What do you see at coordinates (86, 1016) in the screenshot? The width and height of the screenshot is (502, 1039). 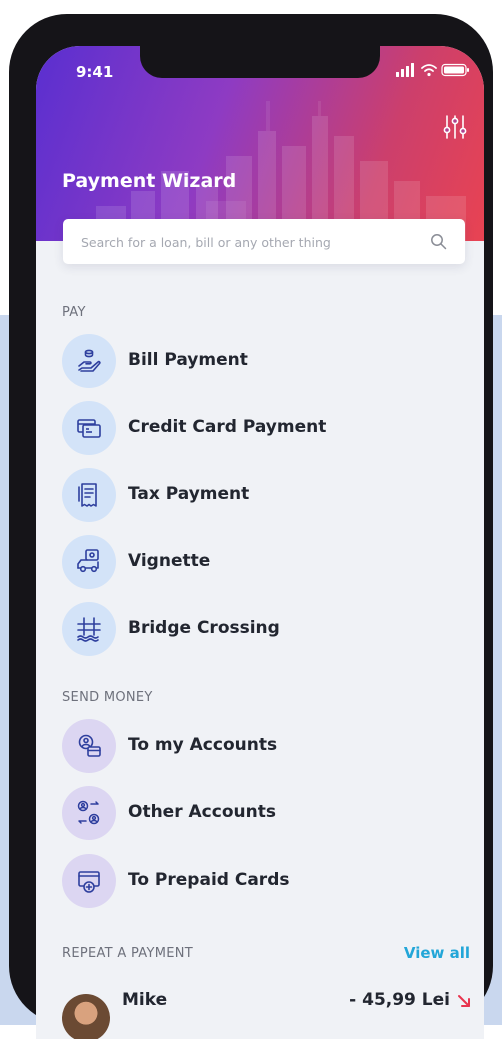 I see `avatar` at bounding box center [86, 1016].